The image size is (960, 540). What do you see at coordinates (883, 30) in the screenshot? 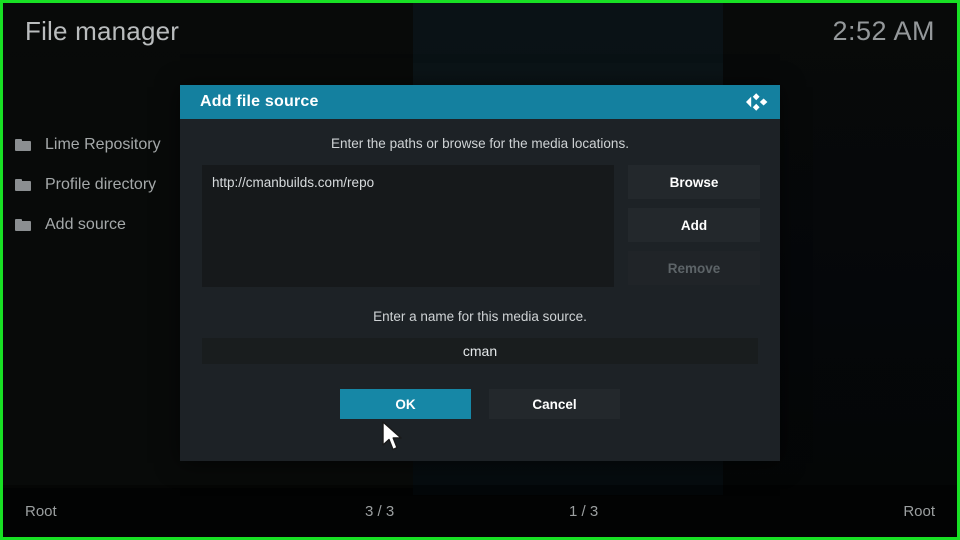
I see `clock: 2:52 AM` at bounding box center [883, 30].